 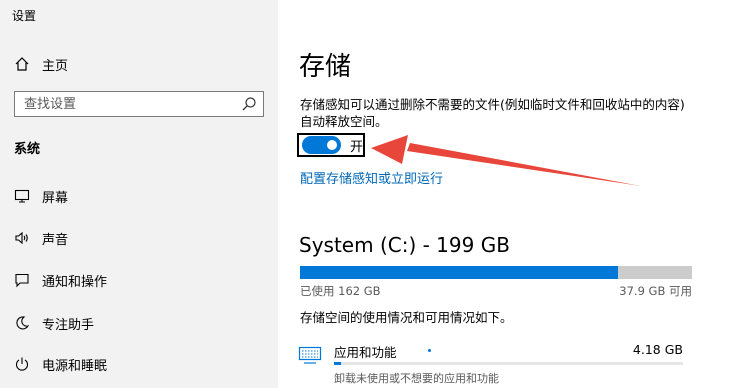 I want to click on category-name: 应用和功能, so click(x=365, y=352).